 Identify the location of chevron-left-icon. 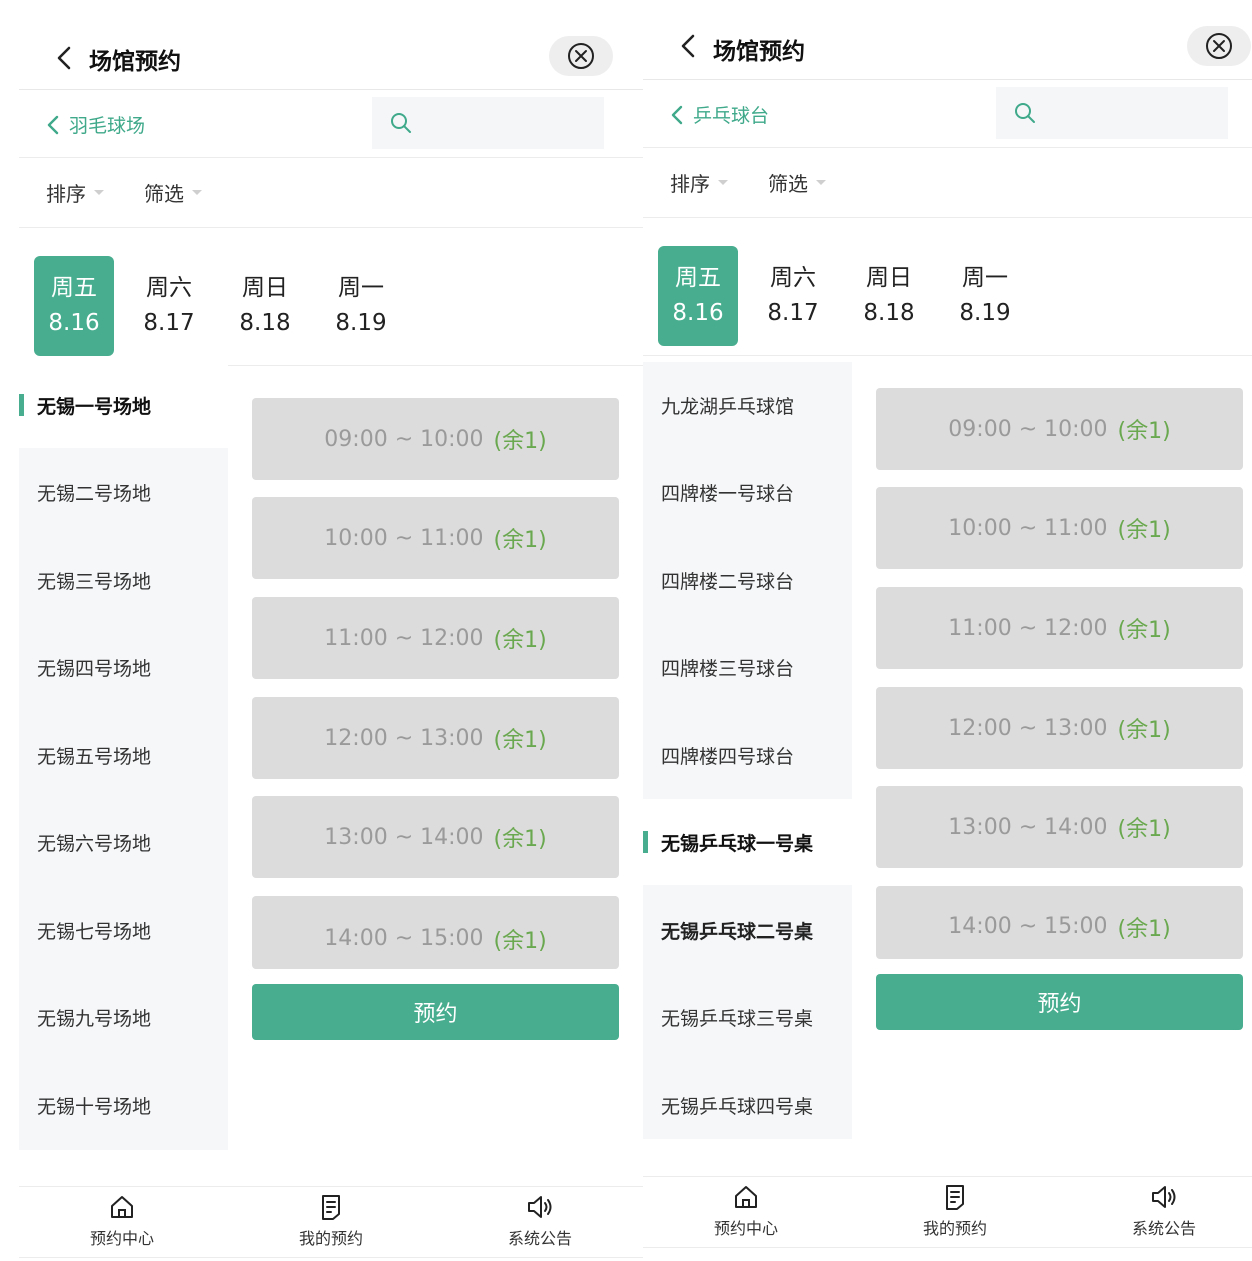
(677, 114).